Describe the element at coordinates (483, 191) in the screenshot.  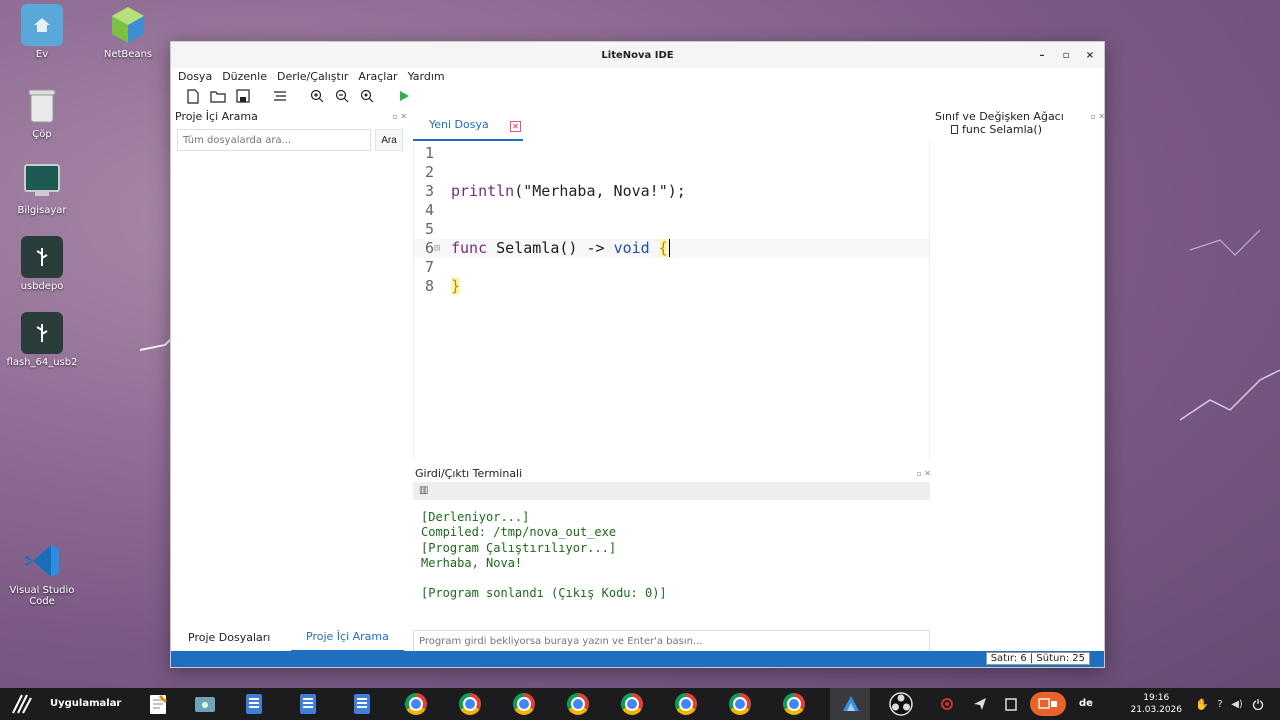
I see `code-token: println` at that location.